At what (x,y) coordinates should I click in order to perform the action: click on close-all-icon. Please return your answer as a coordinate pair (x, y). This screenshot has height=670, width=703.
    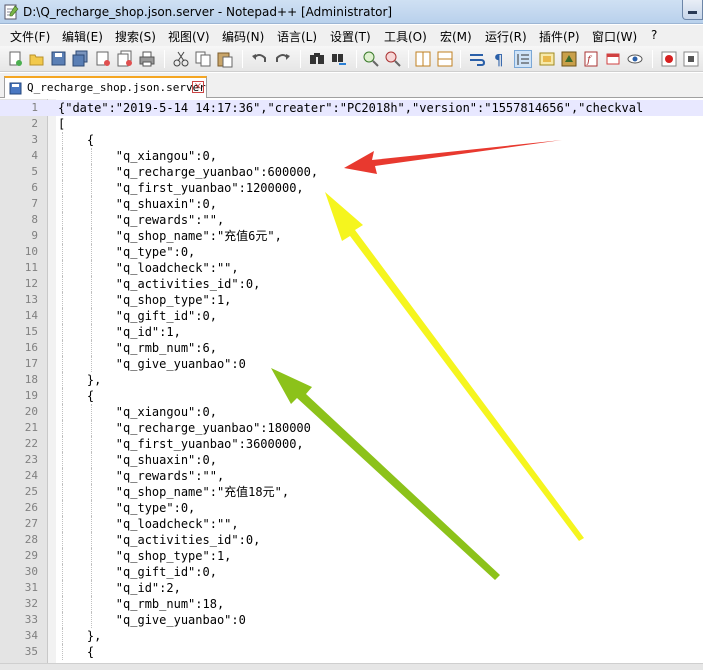
    Looking at the image, I should click on (125, 59).